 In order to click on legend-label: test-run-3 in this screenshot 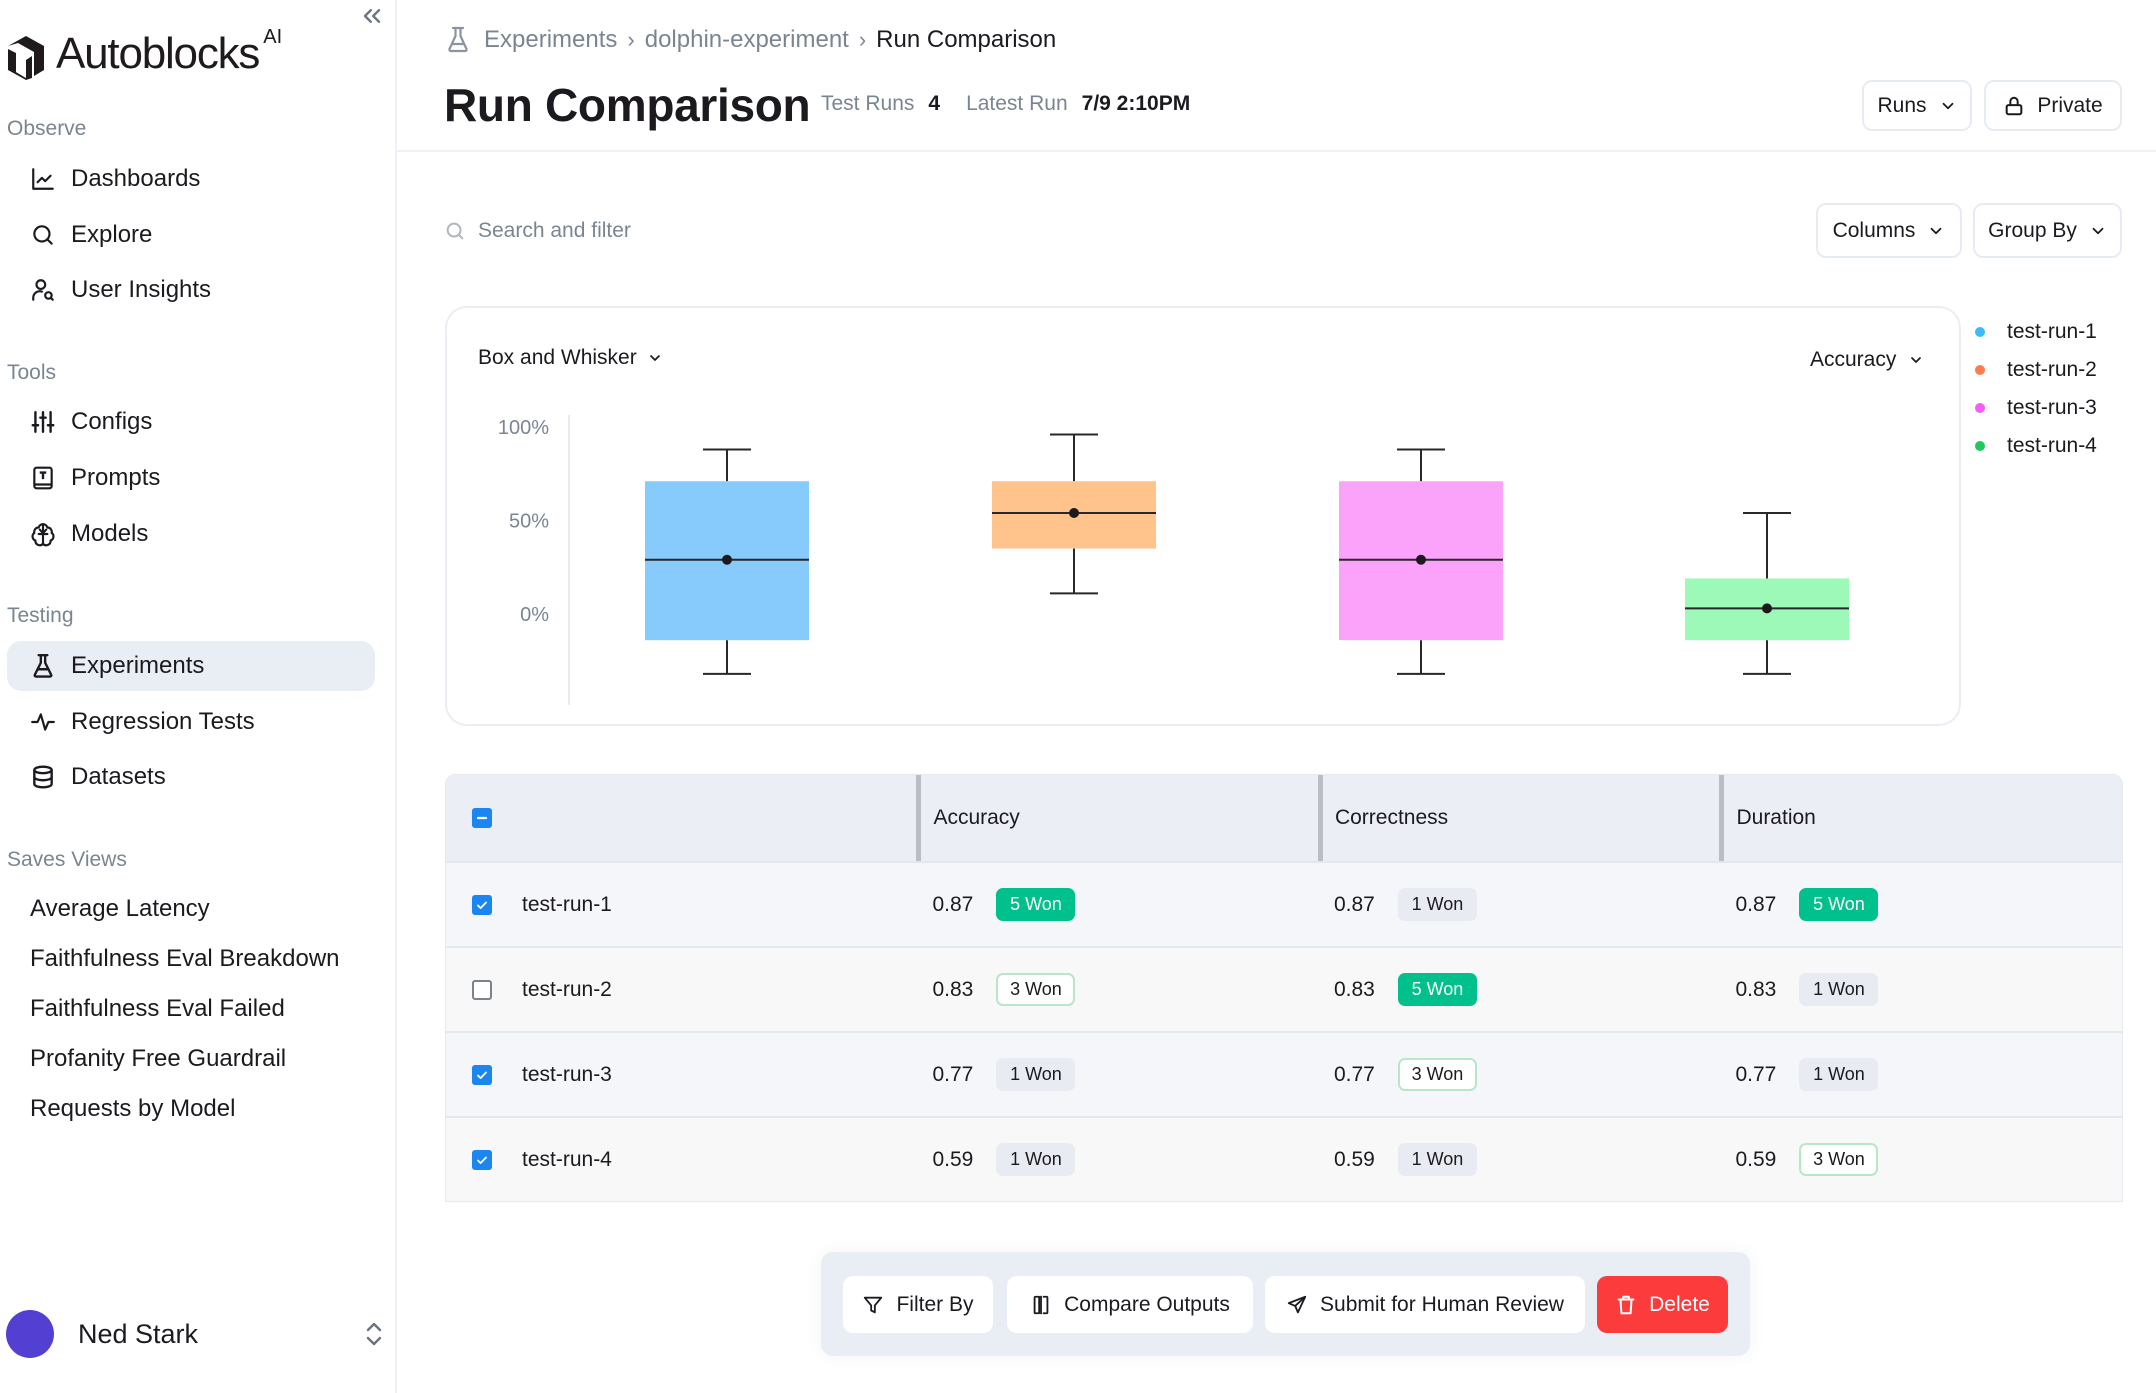, I will do `click(2052, 407)`.